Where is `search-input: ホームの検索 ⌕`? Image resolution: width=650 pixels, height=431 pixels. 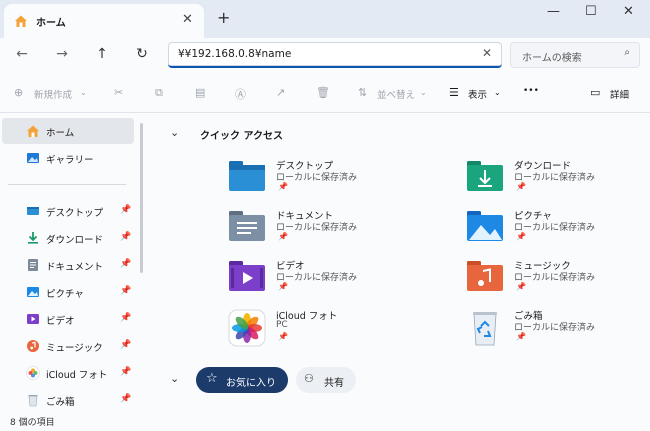 search-input: ホームの検索 ⌕ is located at coordinates (575, 55).